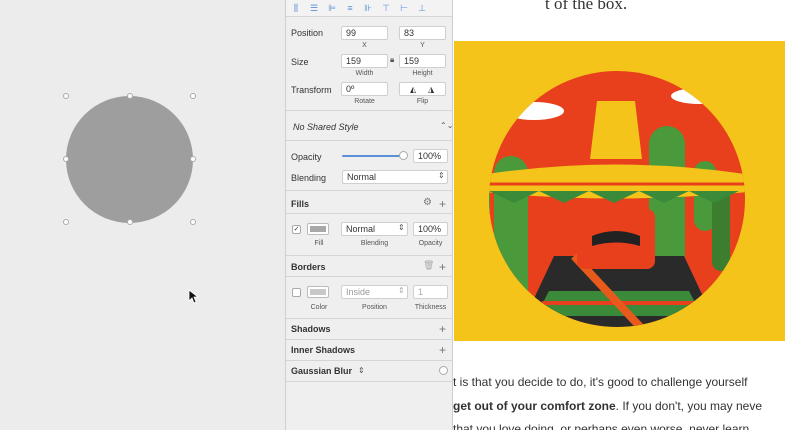 Image resolution: width=800 pixels, height=430 pixels. Describe the element at coordinates (318, 229) in the screenshot. I see `fill-color-swatch` at that location.